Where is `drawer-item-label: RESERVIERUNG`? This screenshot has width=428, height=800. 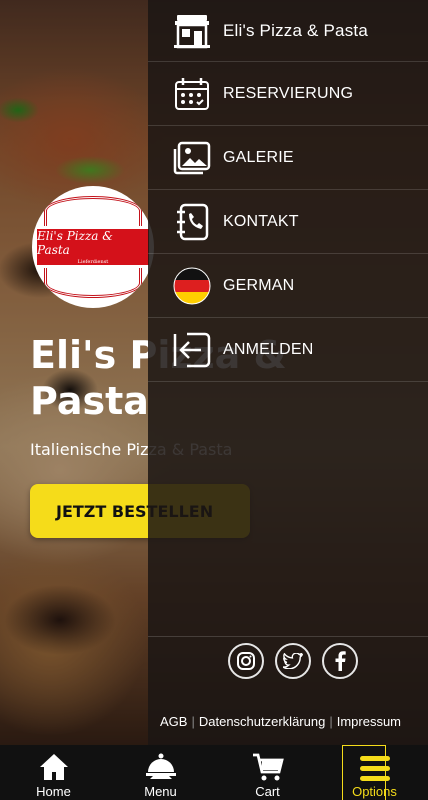
drawer-item-label: RESERVIERUNG is located at coordinates (288, 93).